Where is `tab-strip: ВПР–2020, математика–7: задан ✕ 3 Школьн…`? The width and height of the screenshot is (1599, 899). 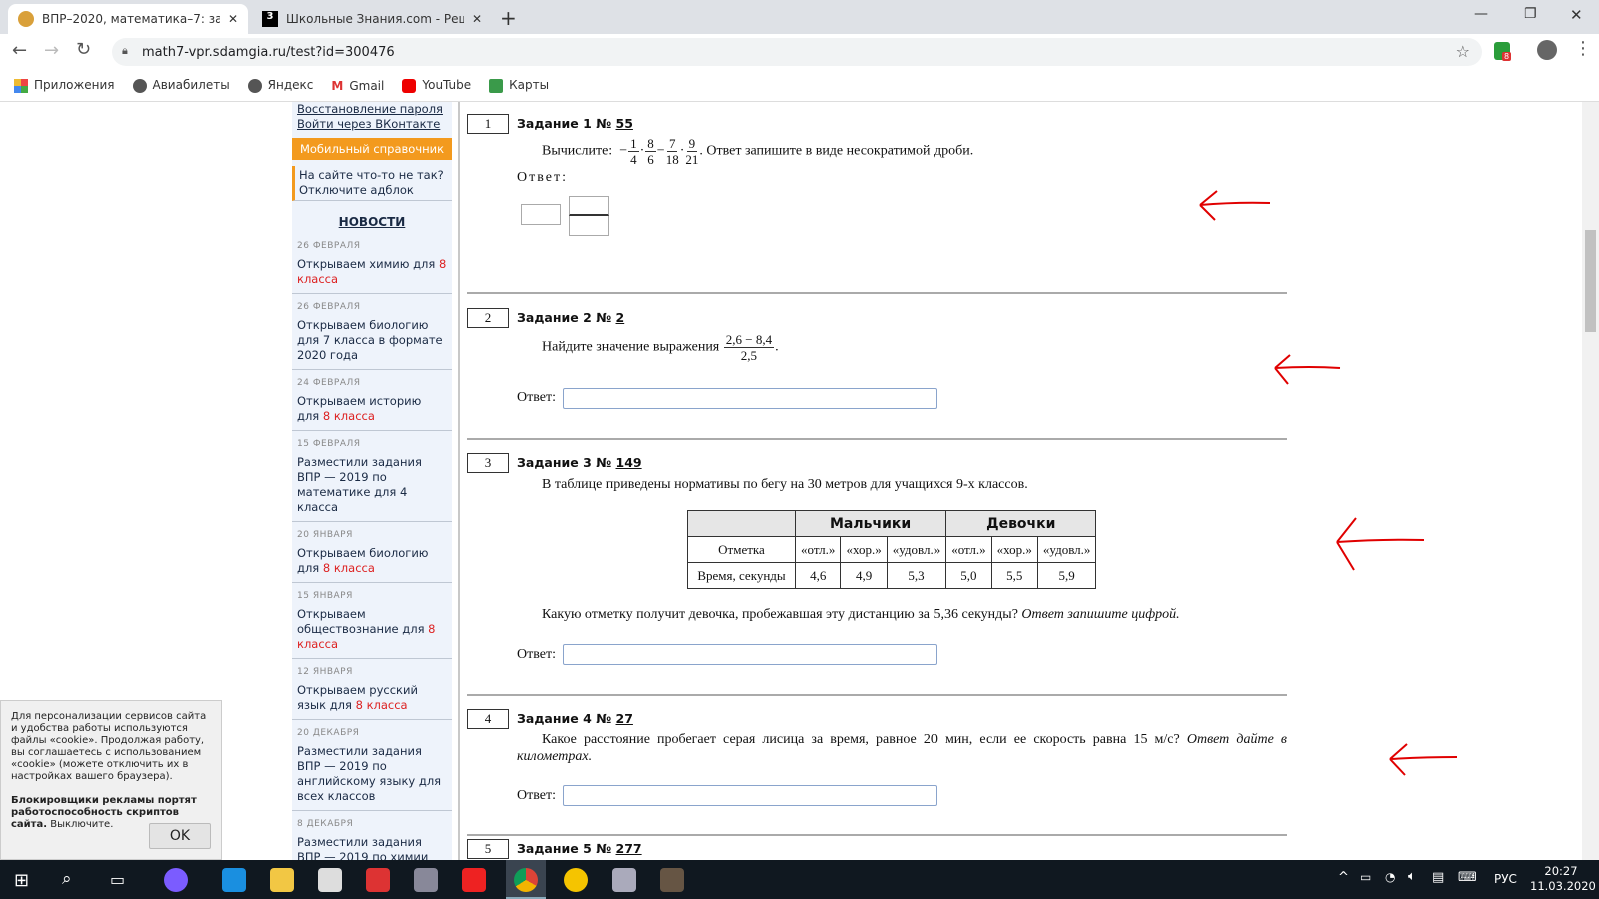 tab-strip: ВПР–2020, математика–7: задан ✕ 3 Школьн… is located at coordinates (799, 17).